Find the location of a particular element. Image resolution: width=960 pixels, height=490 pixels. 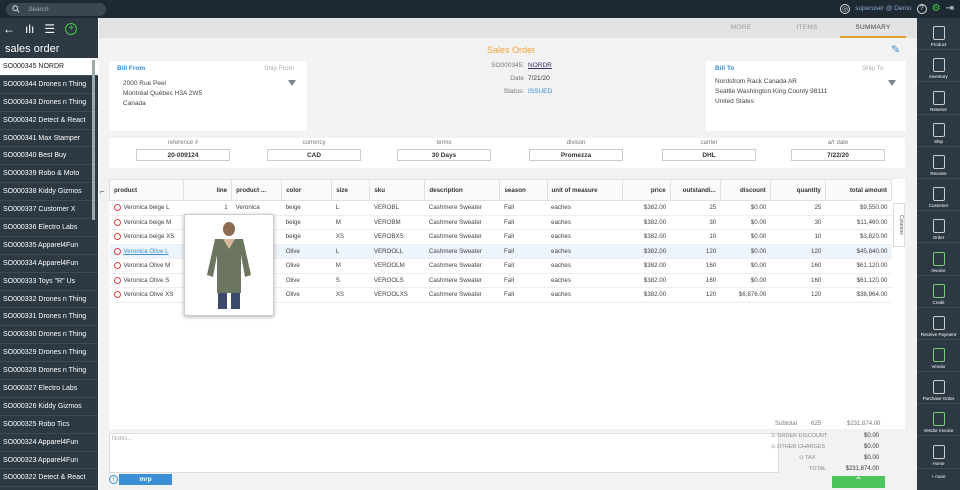

nav-reserve: Reserve is located at coordinates (938, 98).